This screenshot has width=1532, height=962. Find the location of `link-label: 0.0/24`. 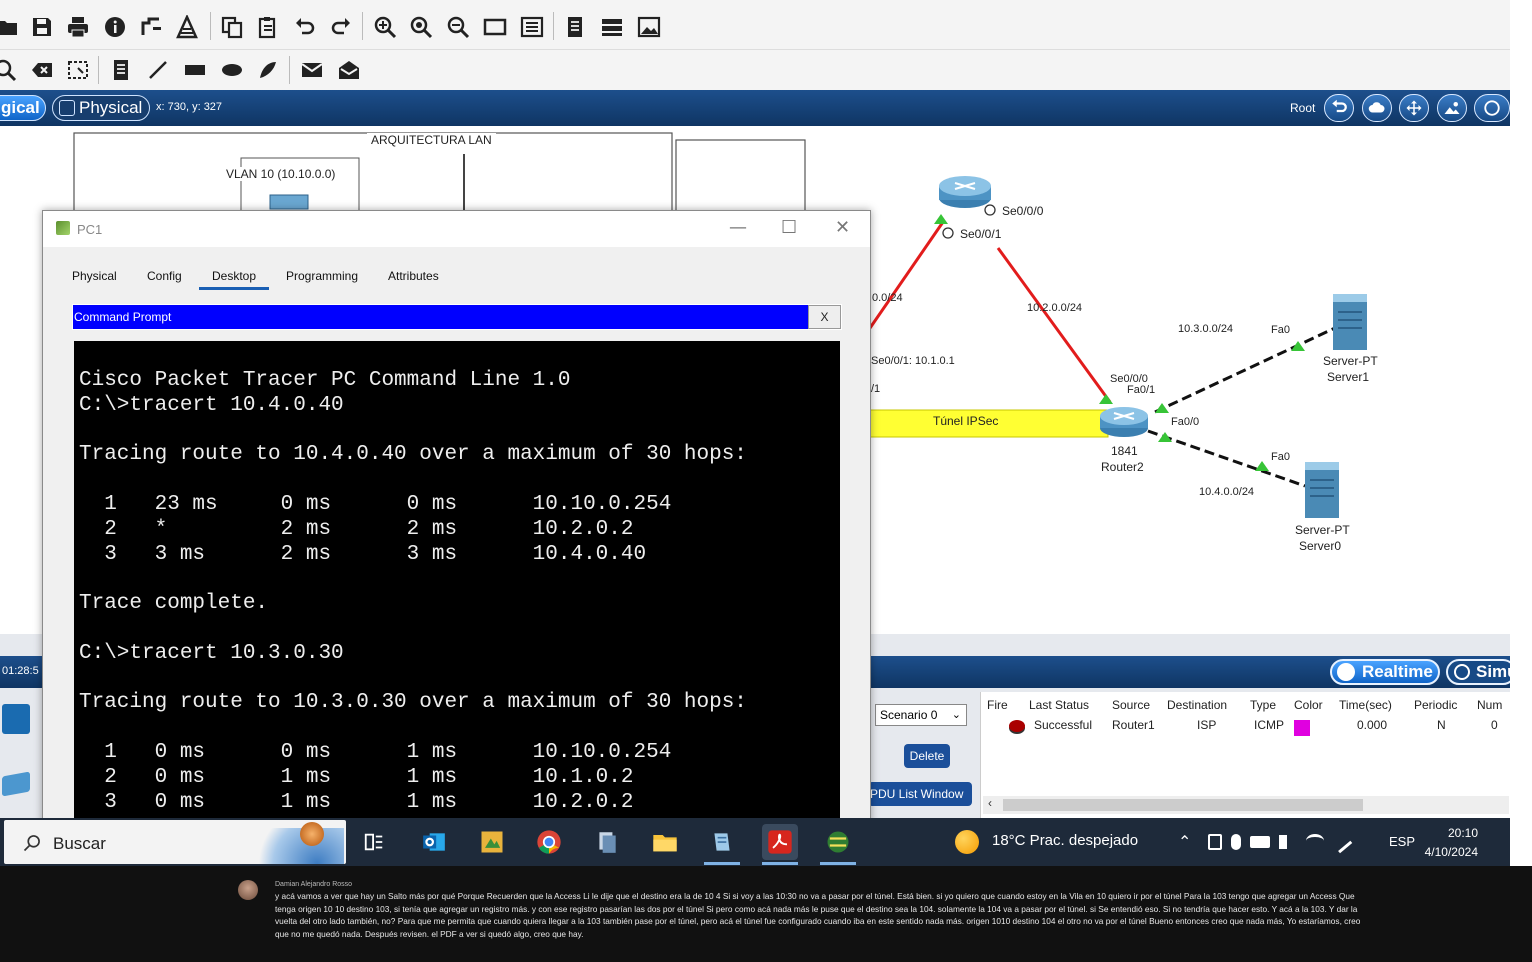

link-label: 0.0/24 is located at coordinates (887, 298).